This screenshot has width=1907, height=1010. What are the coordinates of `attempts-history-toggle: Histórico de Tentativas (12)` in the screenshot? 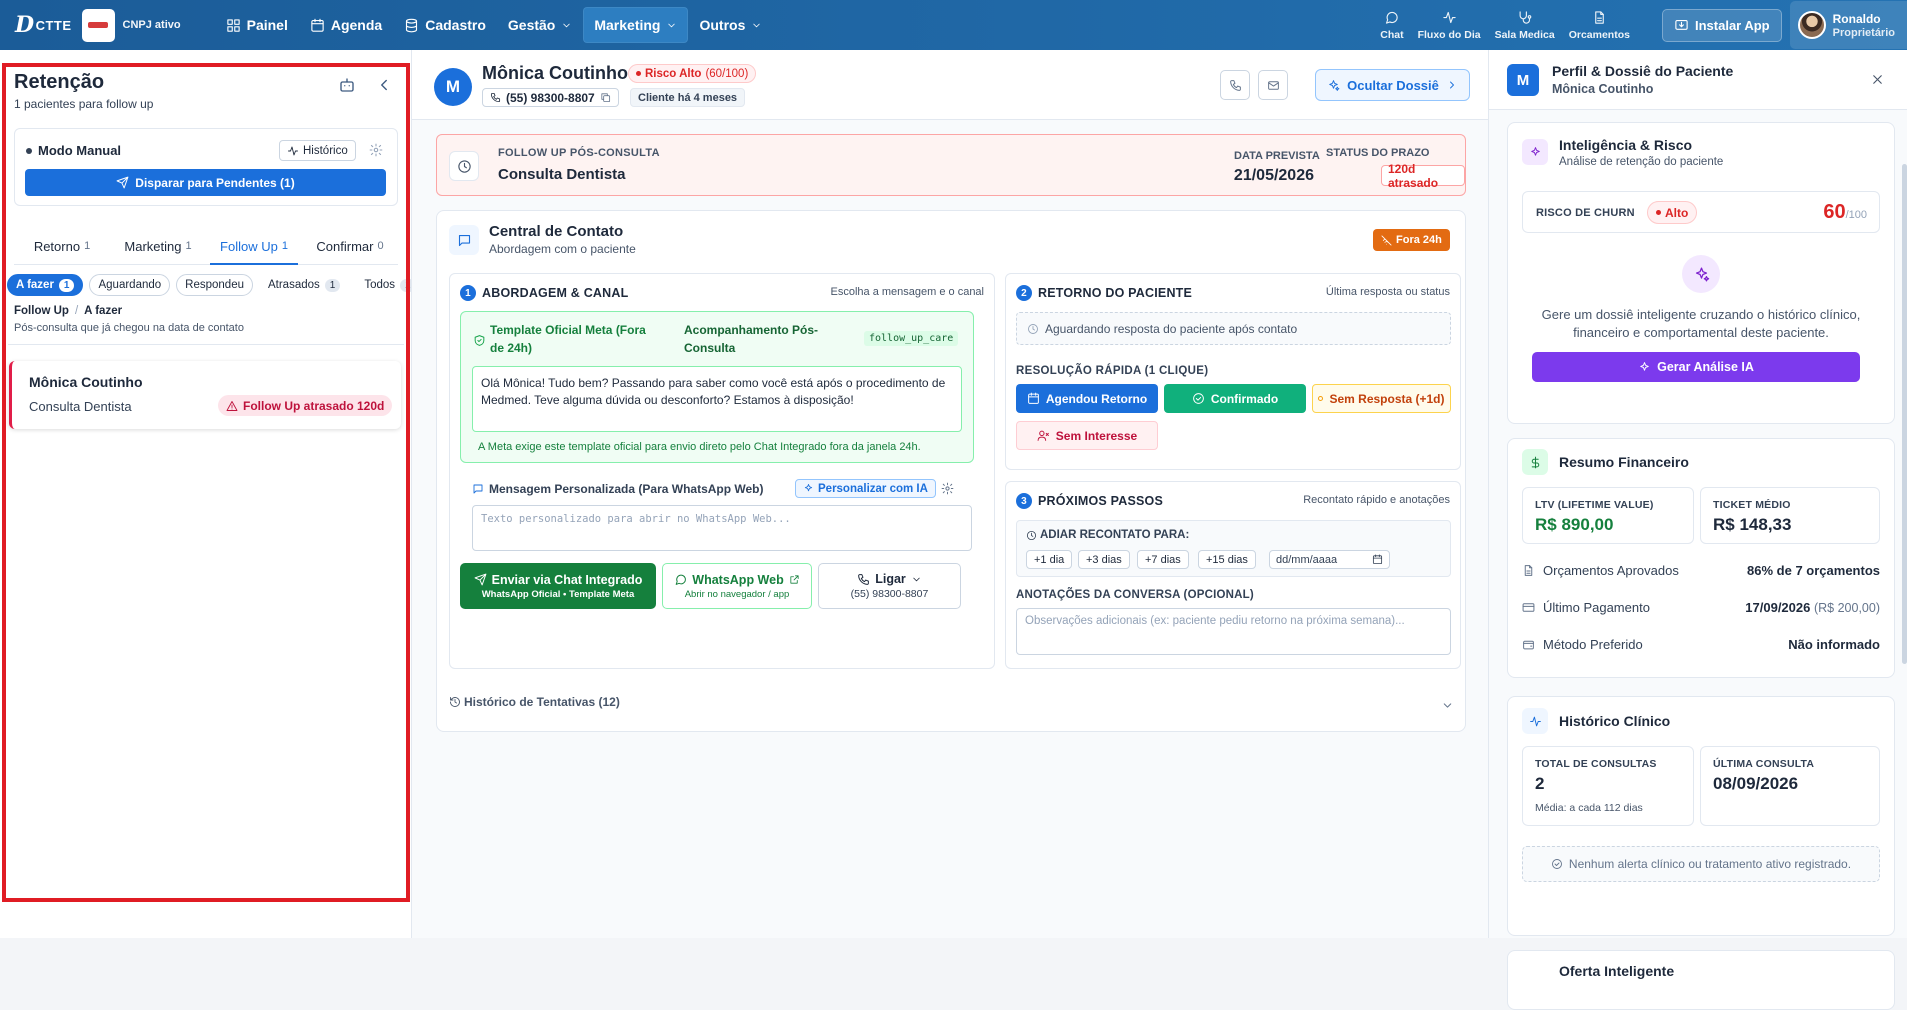 It's located at (534, 702).